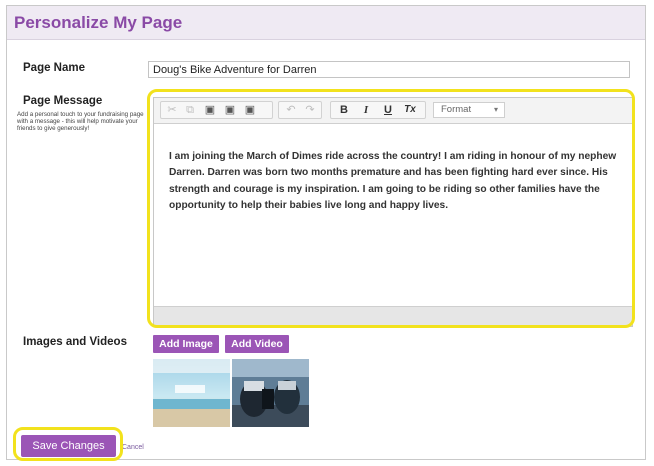 This screenshot has width=654, height=466. What do you see at coordinates (210, 110) in the screenshot?
I see `paste-icon: ▣` at bounding box center [210, 110].